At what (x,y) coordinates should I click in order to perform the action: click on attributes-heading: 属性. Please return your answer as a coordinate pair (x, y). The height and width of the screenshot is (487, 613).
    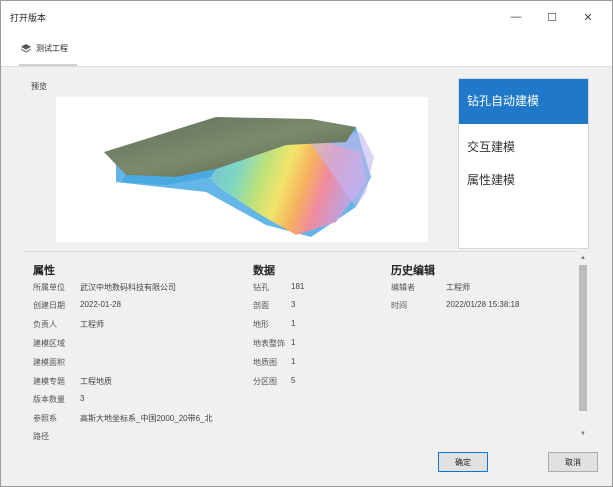
    Looking at the image, I should click on (44, 270).